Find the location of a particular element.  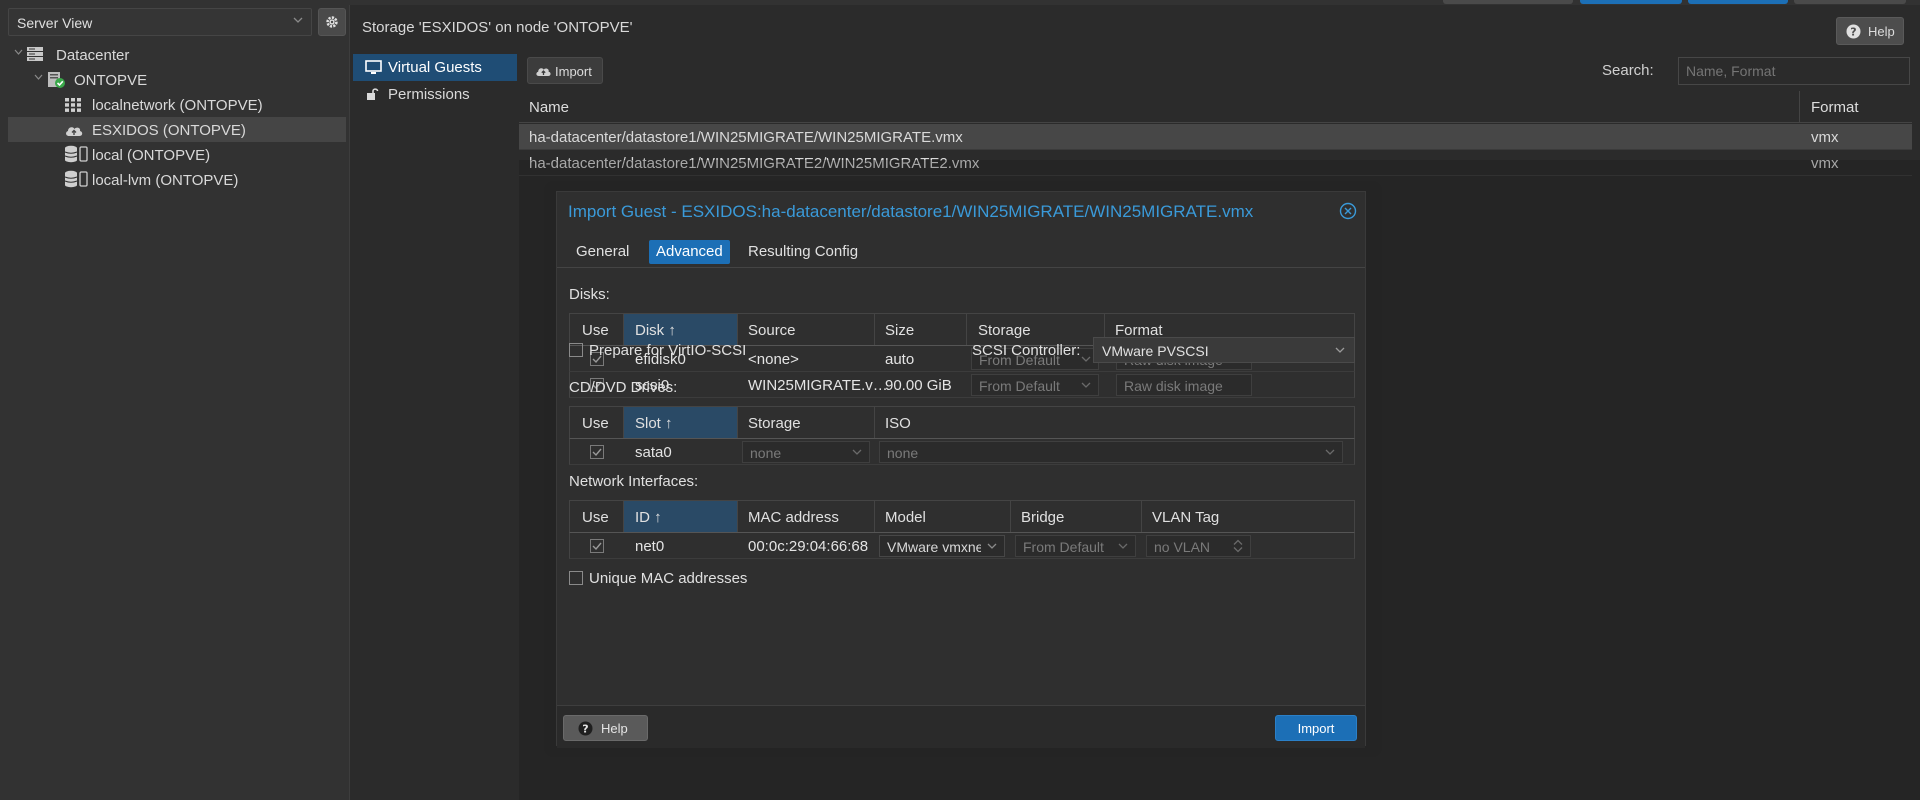

search-input is located at coordinates (1794, 71).